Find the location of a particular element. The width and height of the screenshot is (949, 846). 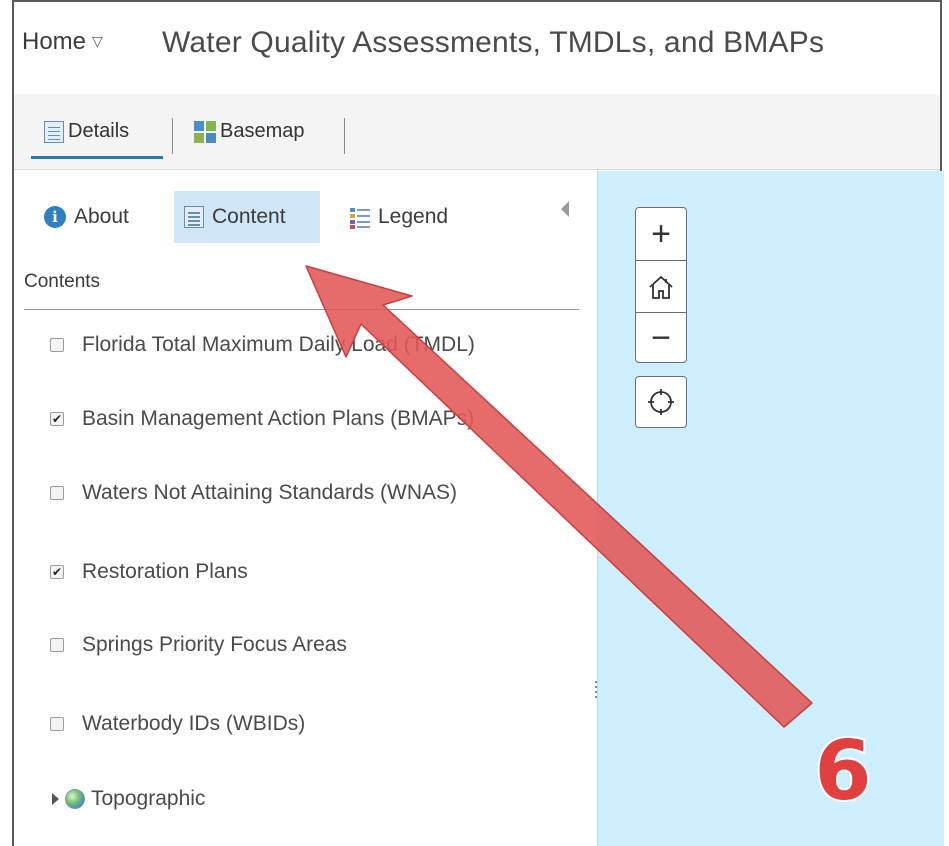

tab-about: i About is located at coordinates (86, 217).